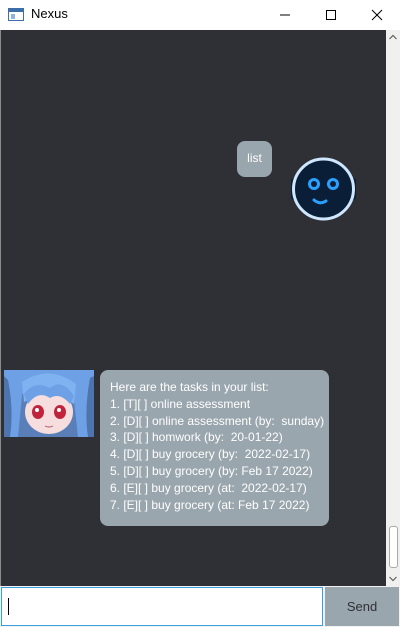 The image size is (400, 627). I want to click on title-bar: Nexus, so click(200, 15).